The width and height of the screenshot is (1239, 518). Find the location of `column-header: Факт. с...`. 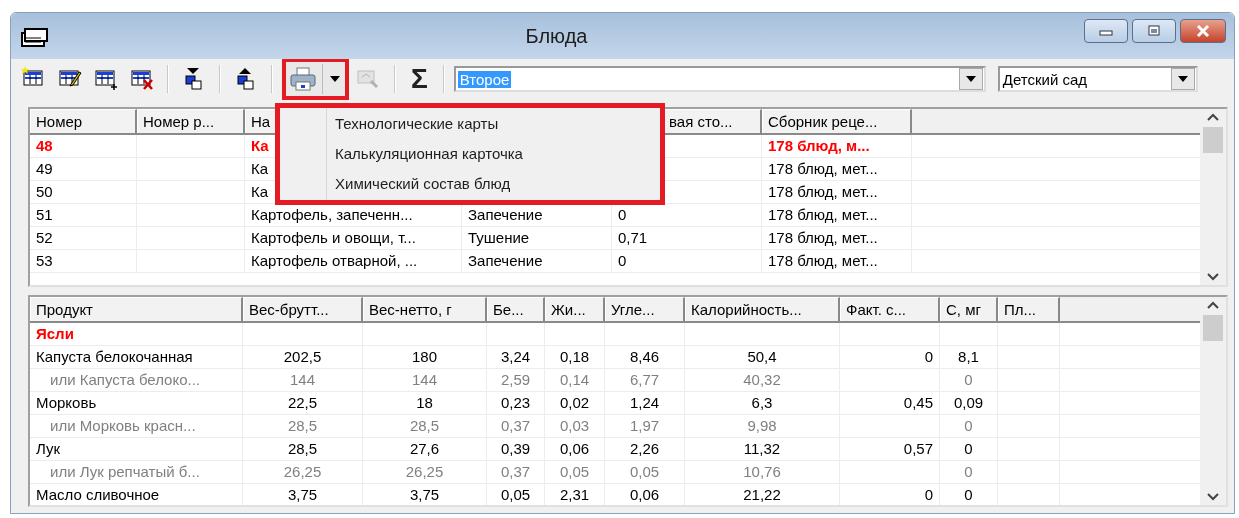

column-header: Факт. с... is located at coordinates (890, 309).